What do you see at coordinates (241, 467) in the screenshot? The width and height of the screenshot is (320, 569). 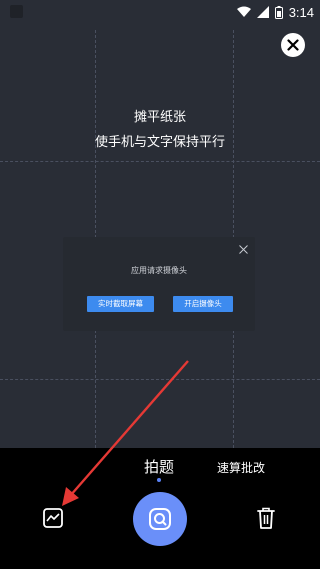 I see `tab-quick-calc-check: 速算批改` at bounding box center [241, 467].